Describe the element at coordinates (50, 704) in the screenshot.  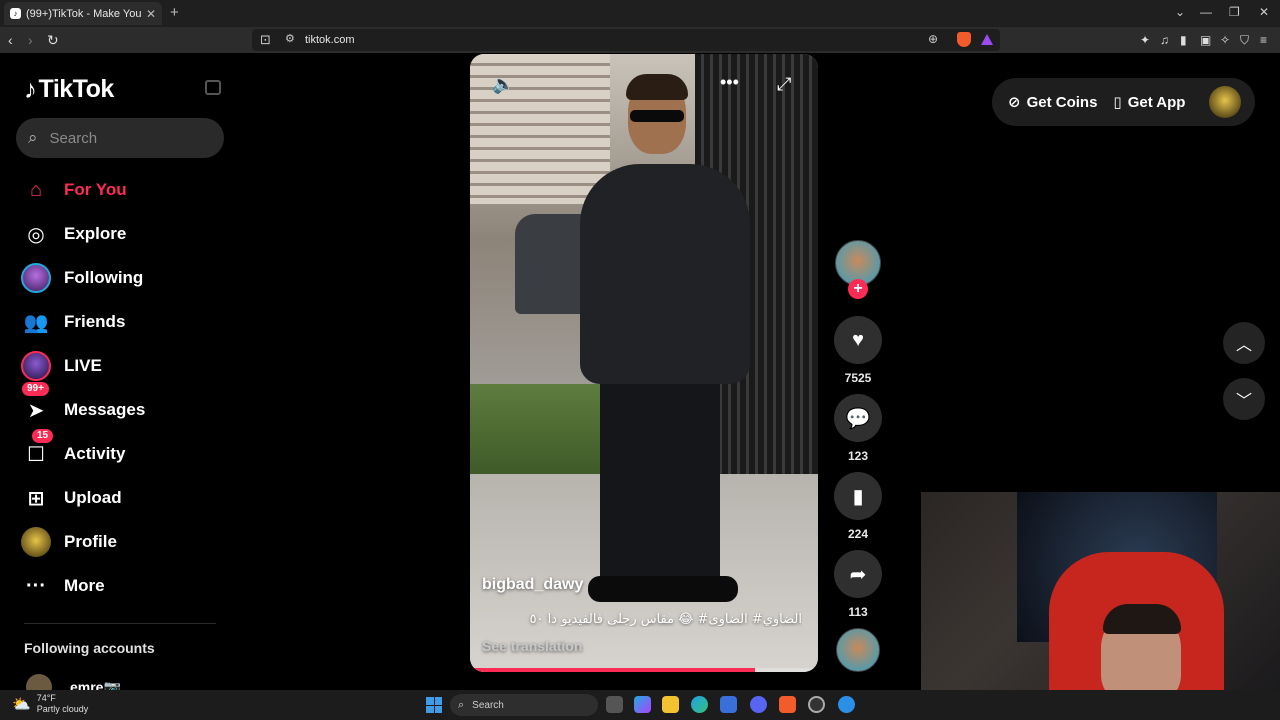
I see `weather-widget: ⛅ 74°F Partly cloudy` at that location.